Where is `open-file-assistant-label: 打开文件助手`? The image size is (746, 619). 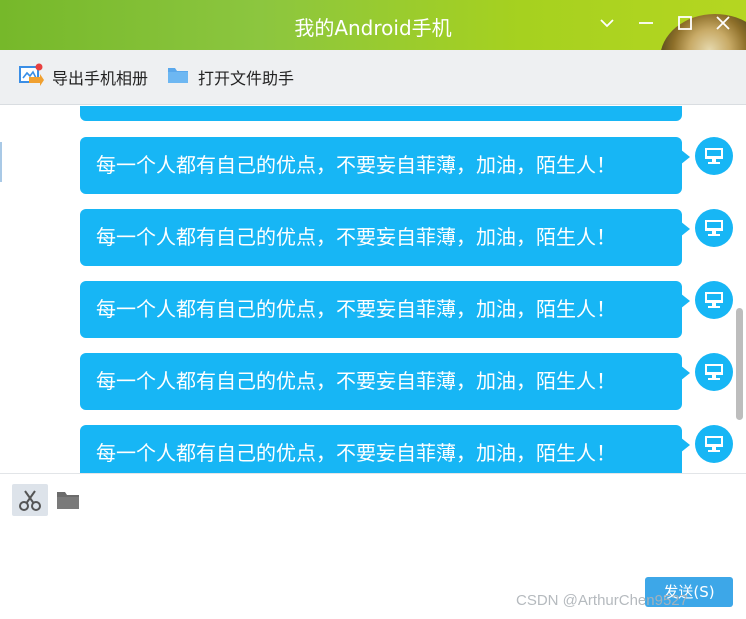
open-file-assistant-label: 打开文件助手 is located at coordinates (246, 78).